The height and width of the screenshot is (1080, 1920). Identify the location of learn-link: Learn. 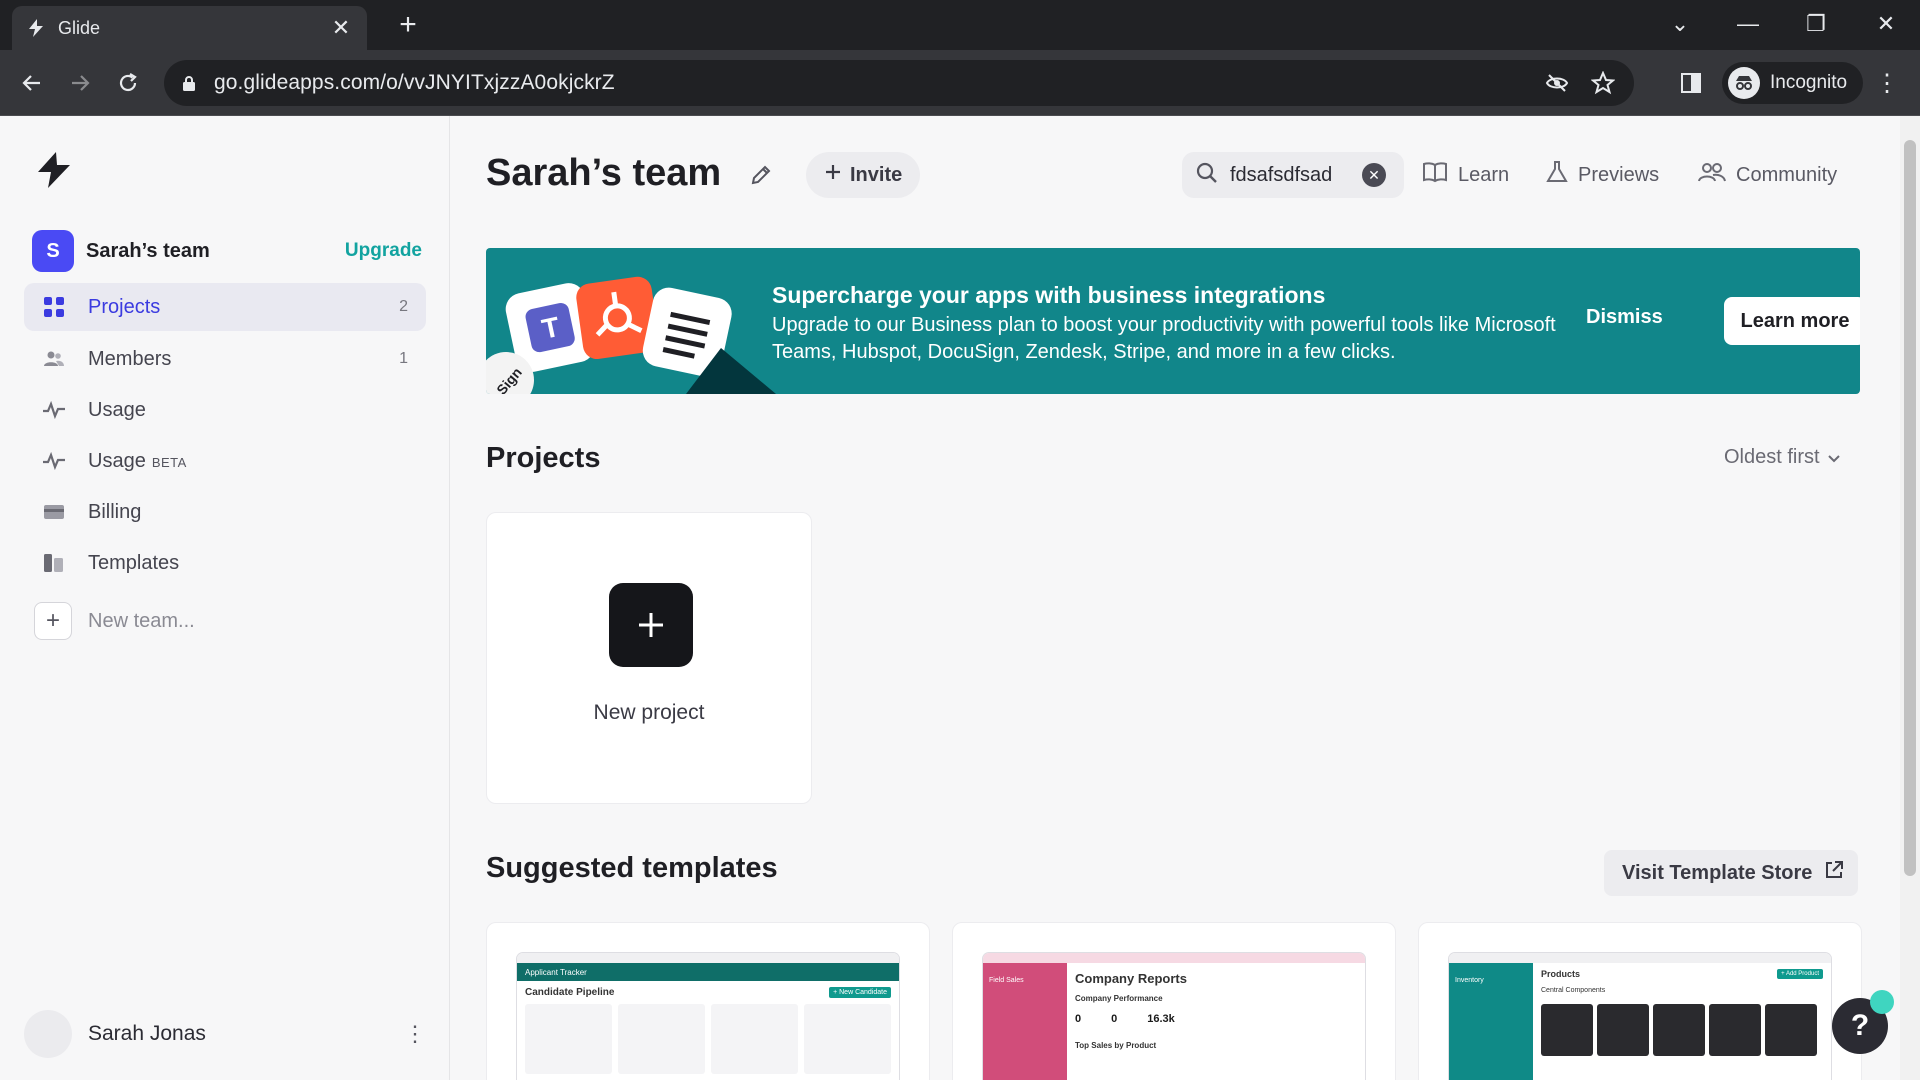
(1465, 175).